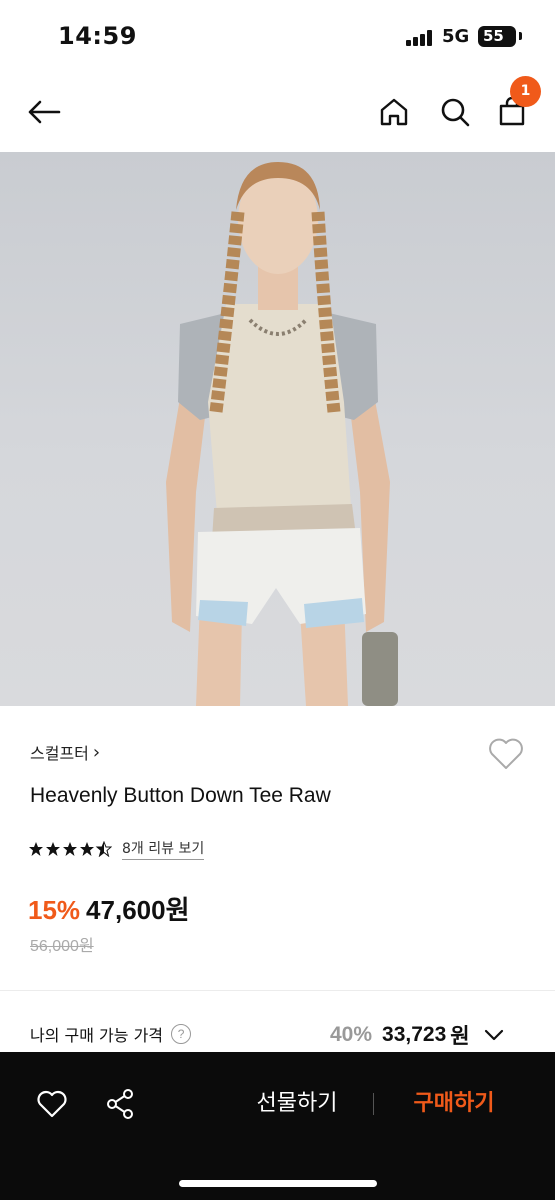 The image size is (555, 1200). What do you see at coordinates (277, 990) in the screenshot?
I see `divider` at bounding box center [277, 990].